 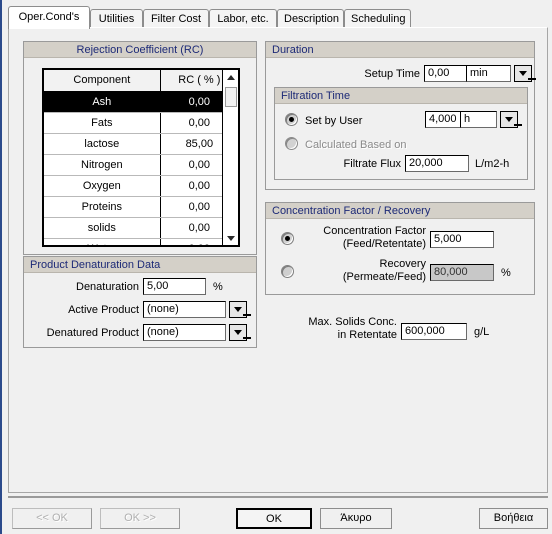 I want to click on cell-component: lactose, so click(x=102, y=144).